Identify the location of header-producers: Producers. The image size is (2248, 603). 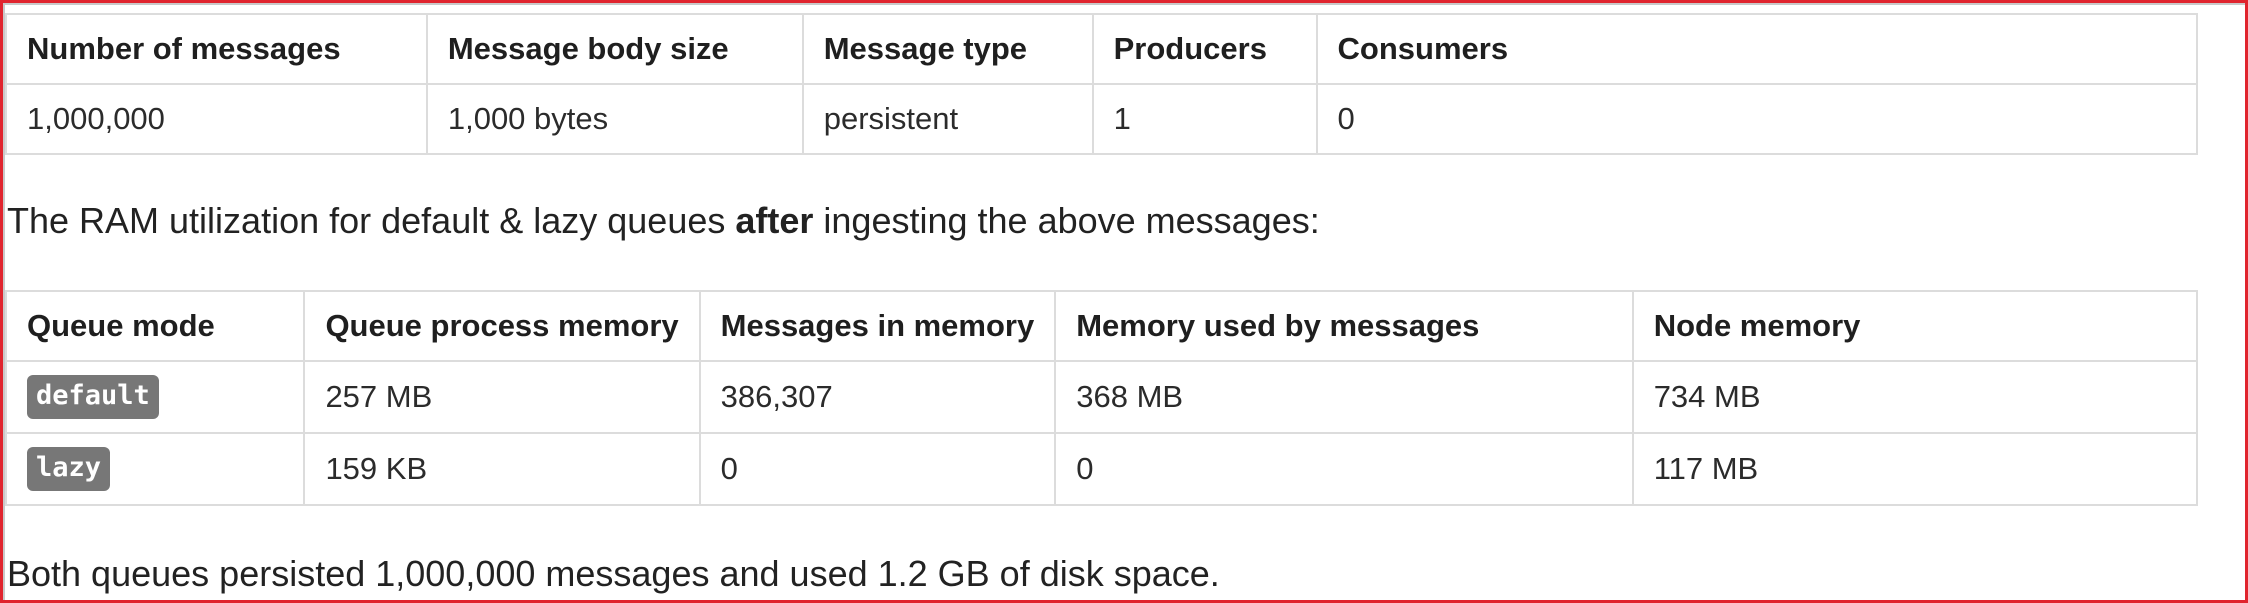
(1204, 49).